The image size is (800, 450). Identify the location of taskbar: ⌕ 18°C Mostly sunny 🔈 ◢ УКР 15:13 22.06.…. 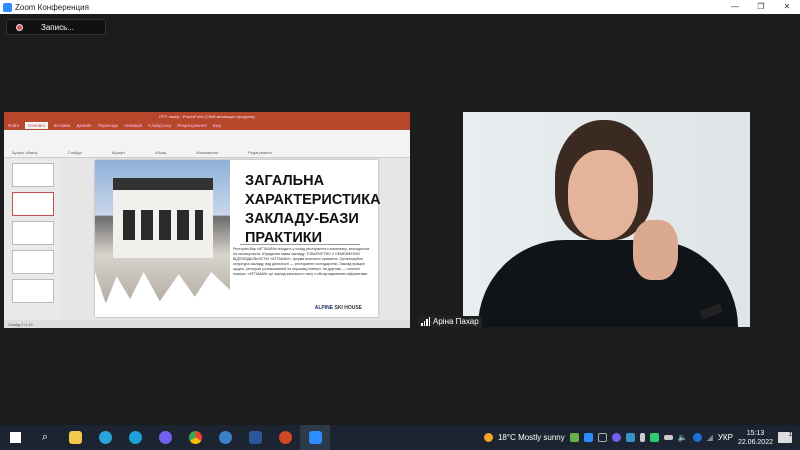
(400, 437).